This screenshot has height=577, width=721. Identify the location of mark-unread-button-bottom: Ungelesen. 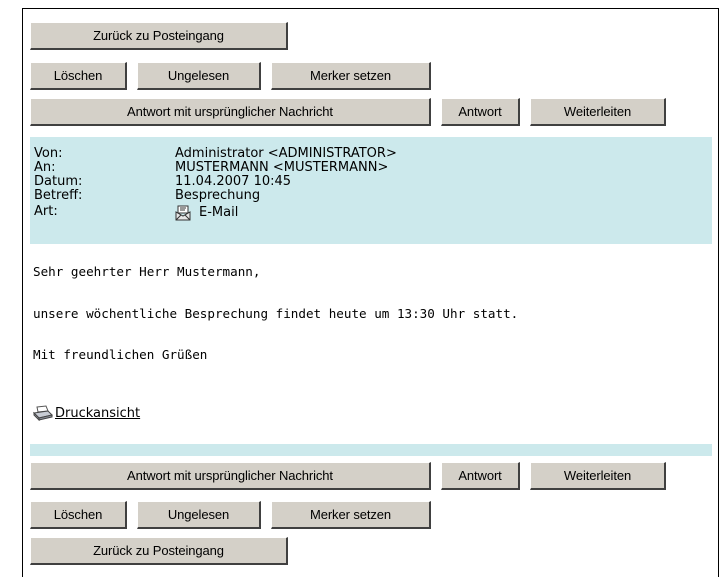
(199, 515).